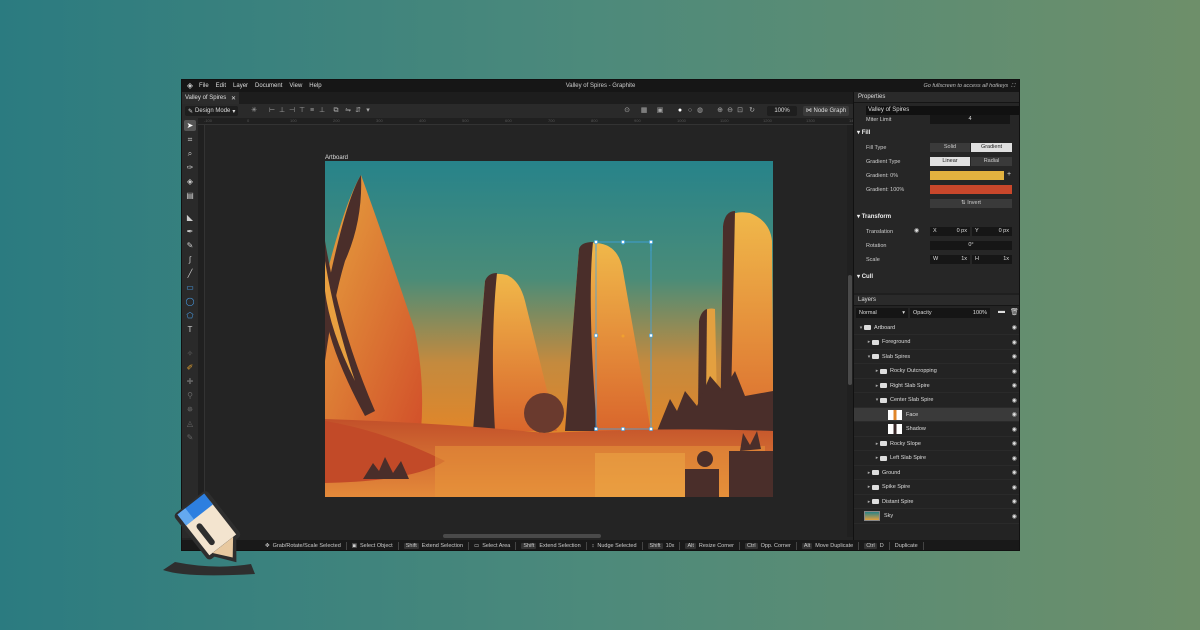 The width and height of the screenshot is (1200, 630). I want to click on heal-tool-icon: ✚, so click(190, 381).